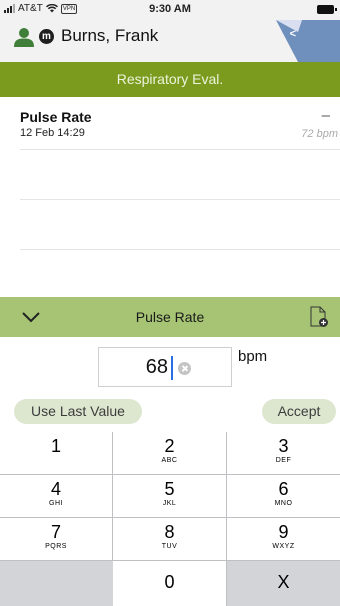 This screenshot has width=340, height=606. I want to click on key-letters: MNO, so click(283, 503).